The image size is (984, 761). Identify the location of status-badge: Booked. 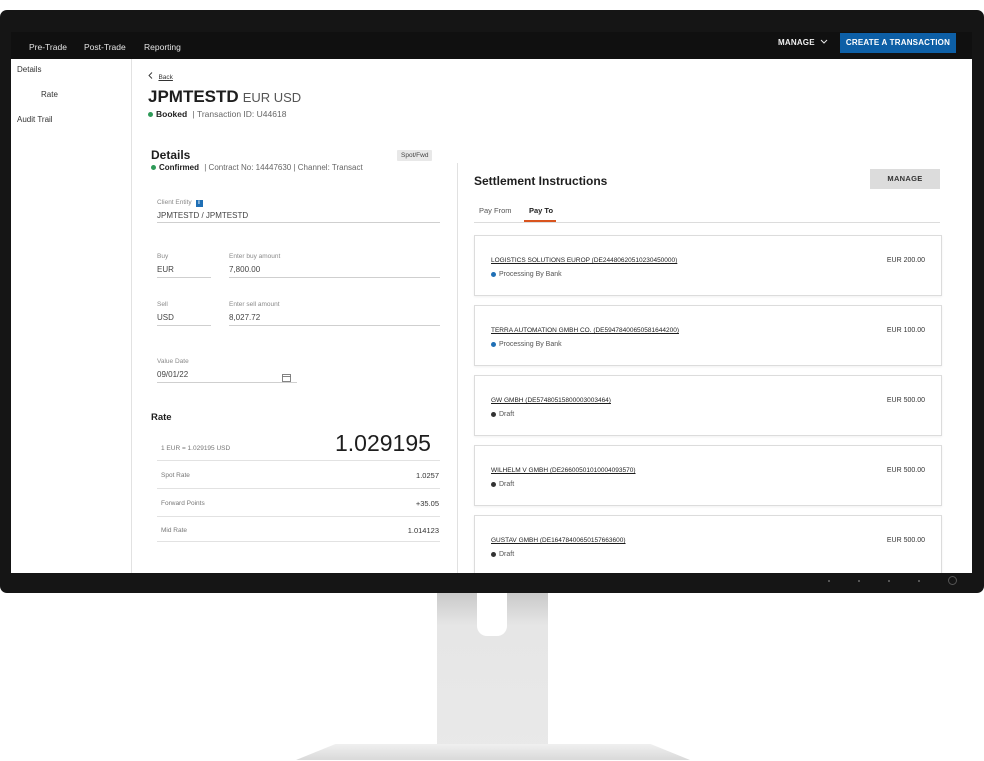
(172, 114).